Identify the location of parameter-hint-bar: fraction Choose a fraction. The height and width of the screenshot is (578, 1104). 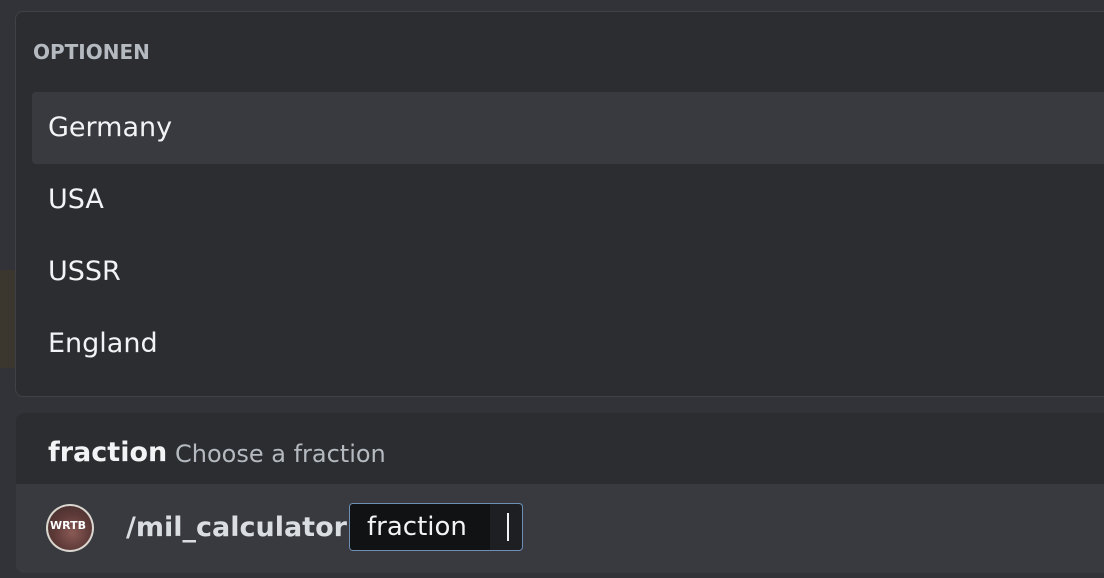
(560, 448).